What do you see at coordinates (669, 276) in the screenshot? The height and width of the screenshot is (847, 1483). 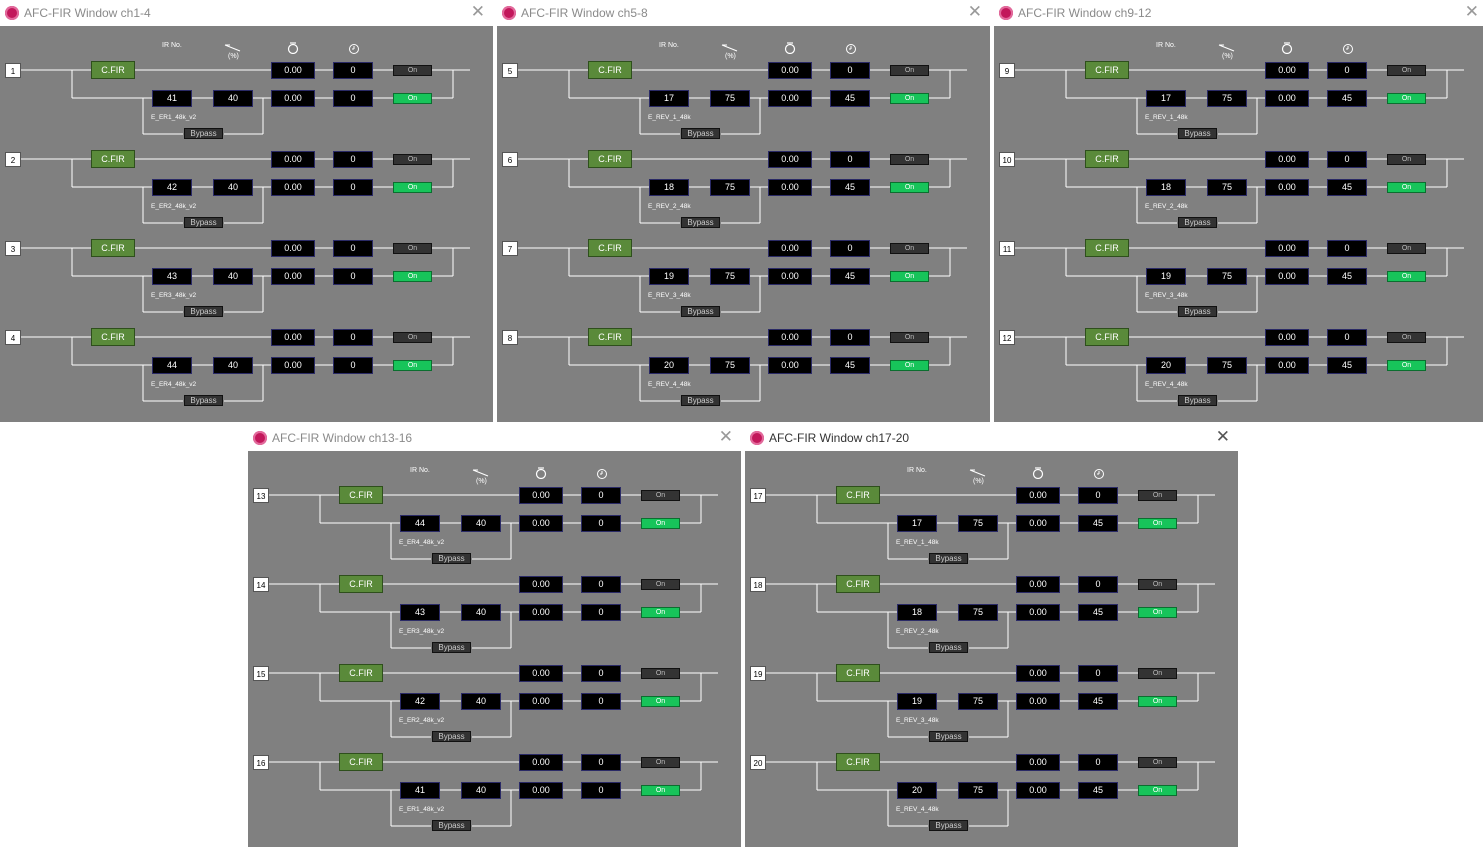 I see `ir-number-value: 19` at bounding box center [669, 276].